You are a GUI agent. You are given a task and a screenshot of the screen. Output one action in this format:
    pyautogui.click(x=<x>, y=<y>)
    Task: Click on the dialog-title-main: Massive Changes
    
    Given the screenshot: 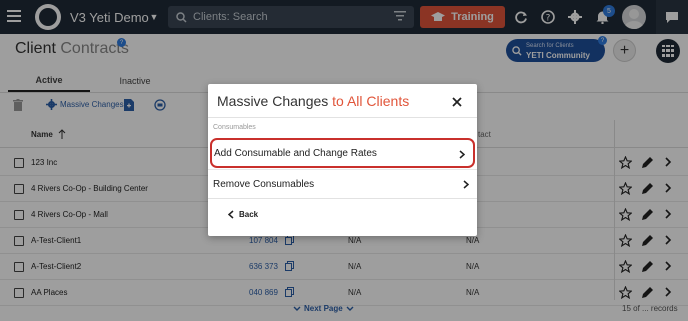 What is the action you would take?
    pyautogui.click(x=273, y=101)
    